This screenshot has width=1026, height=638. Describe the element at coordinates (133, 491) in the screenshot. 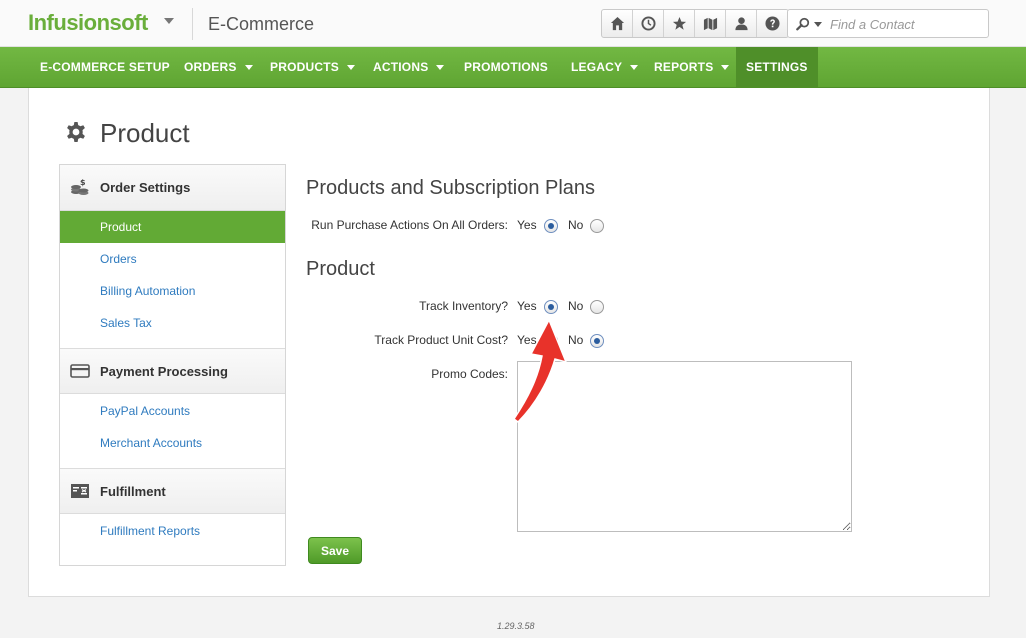

I see `sidebar-section-title: Fulfillment` at that location.